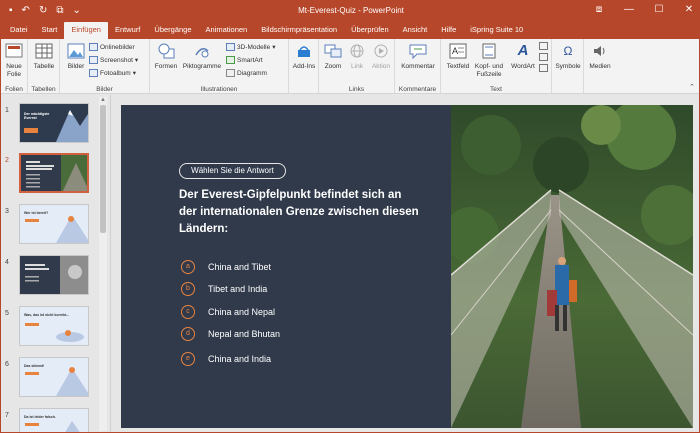 Image resolution: width=700 pixels, height=433 pixels. I want to click on slide-7-preview: Da ist leider falsch., so click(54, 420).